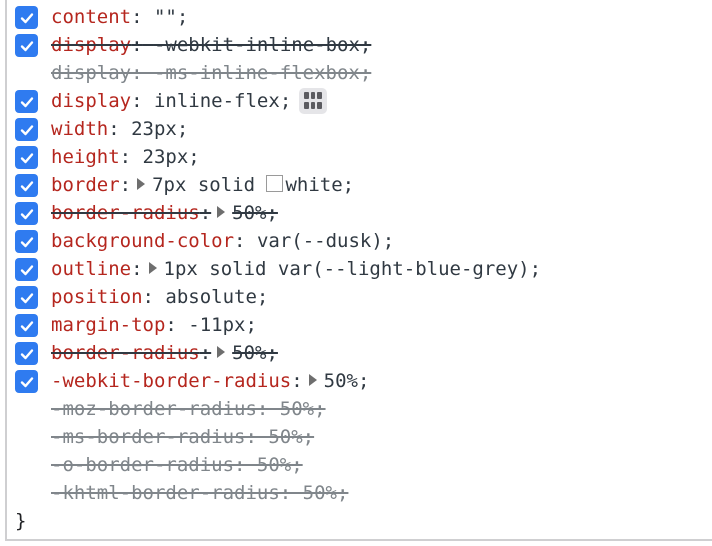 The height and width of the screenshot is (546, 712). I want to click on declaration-text: display: -ms-inline-flexbox;, so click(211, 73).